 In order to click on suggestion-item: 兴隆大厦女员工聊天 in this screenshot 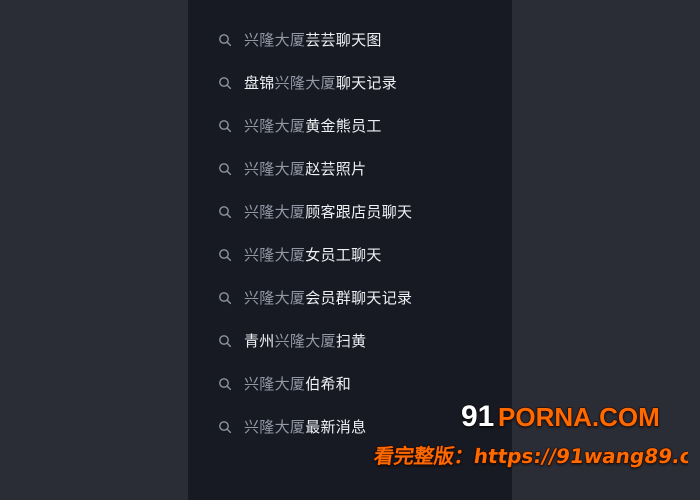, I will do `click(360, 254)`.